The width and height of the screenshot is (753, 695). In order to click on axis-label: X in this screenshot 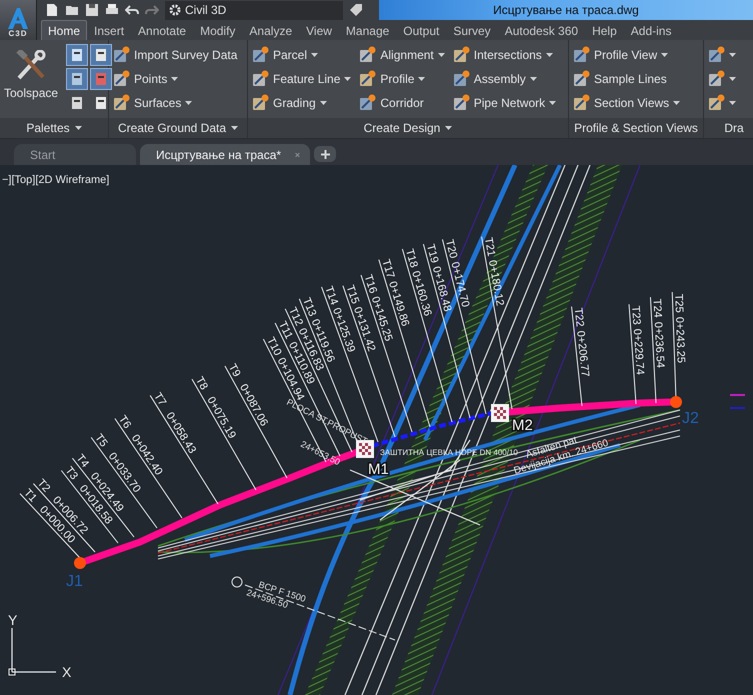, I will do `click(67, 672)`.